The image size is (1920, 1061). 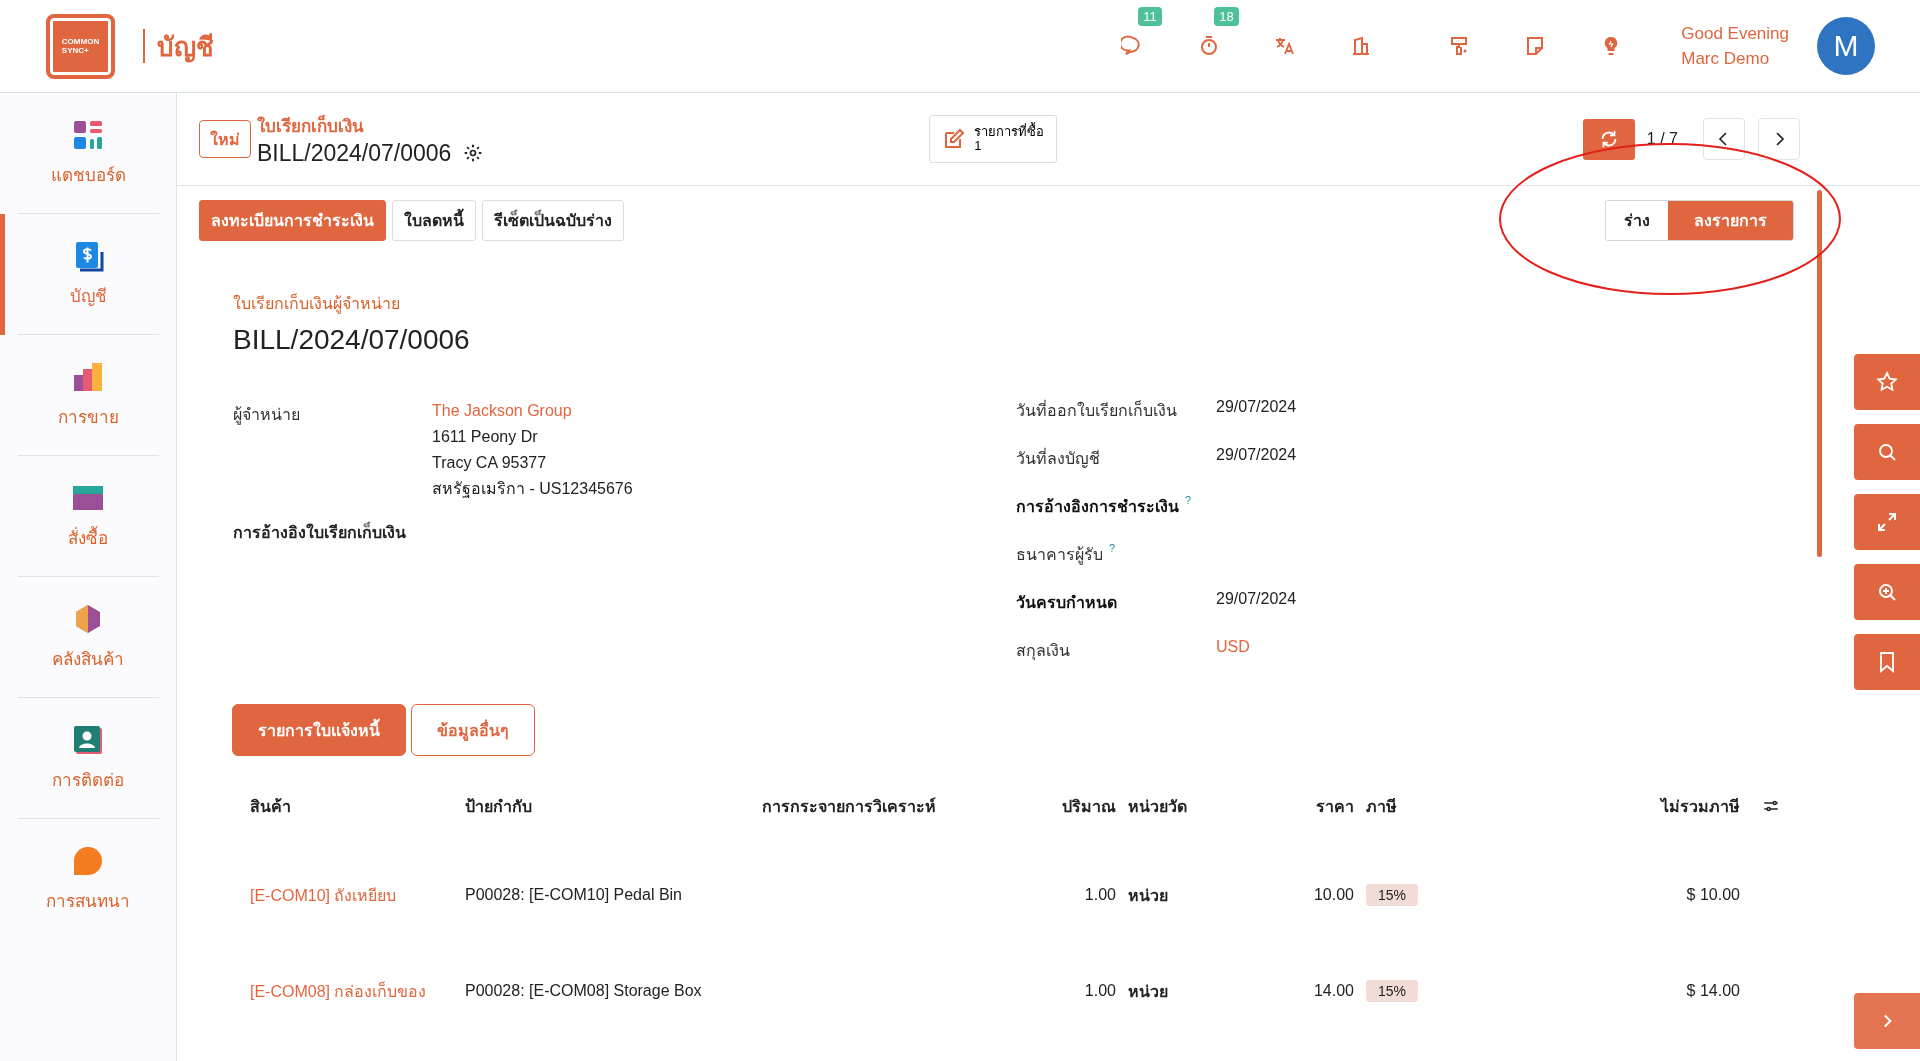 I want to click on field-label: วันครบกำหนด, so click(x=1066, y=603).